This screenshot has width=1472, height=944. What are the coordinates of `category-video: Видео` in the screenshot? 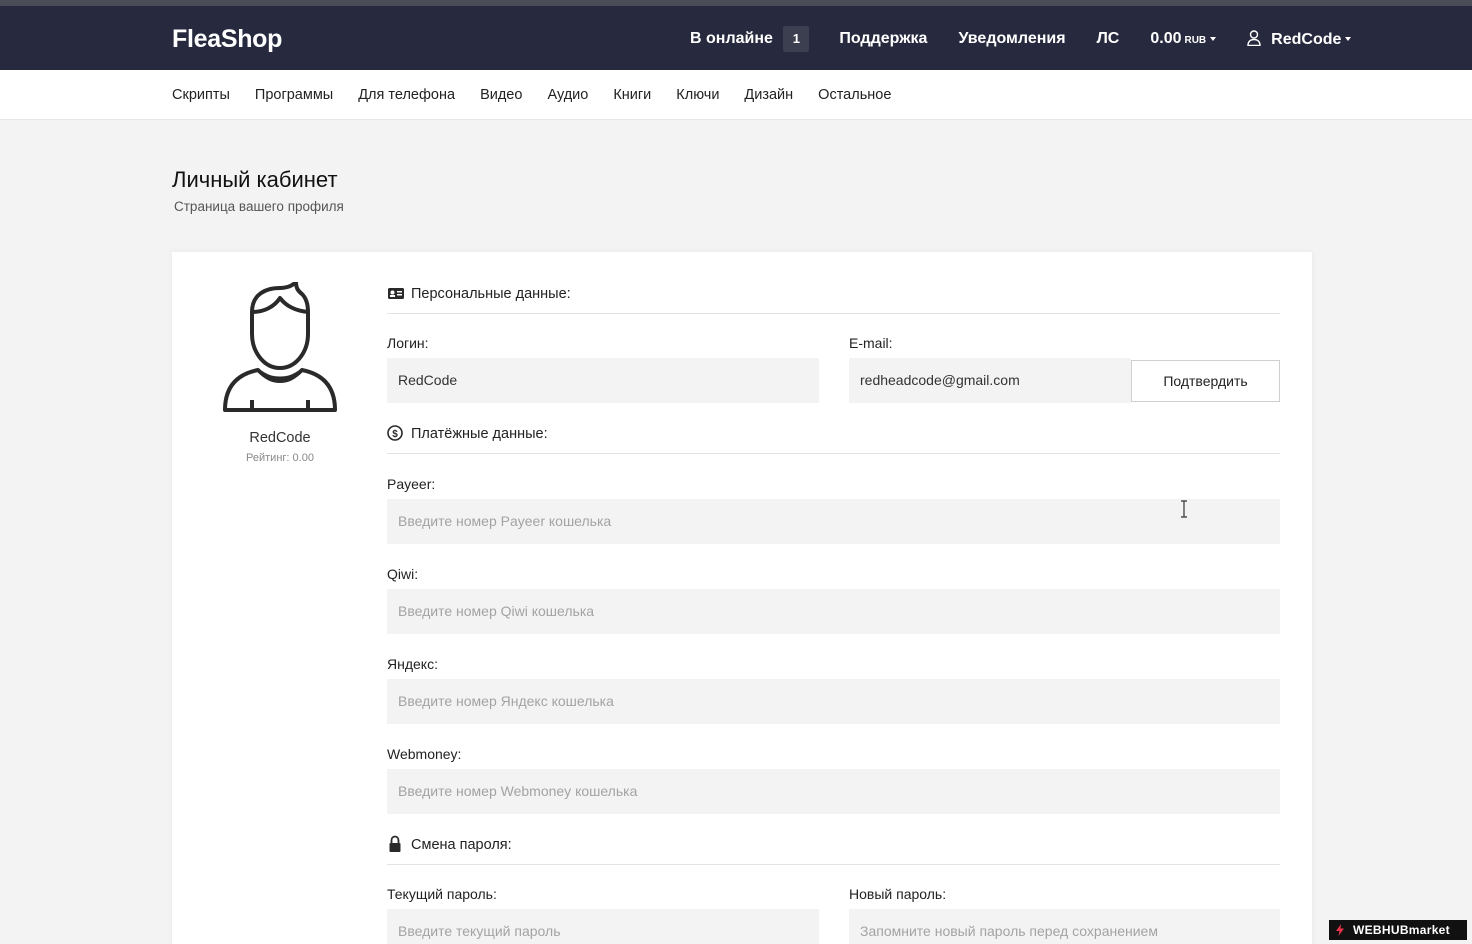 It's located at (501, 95).